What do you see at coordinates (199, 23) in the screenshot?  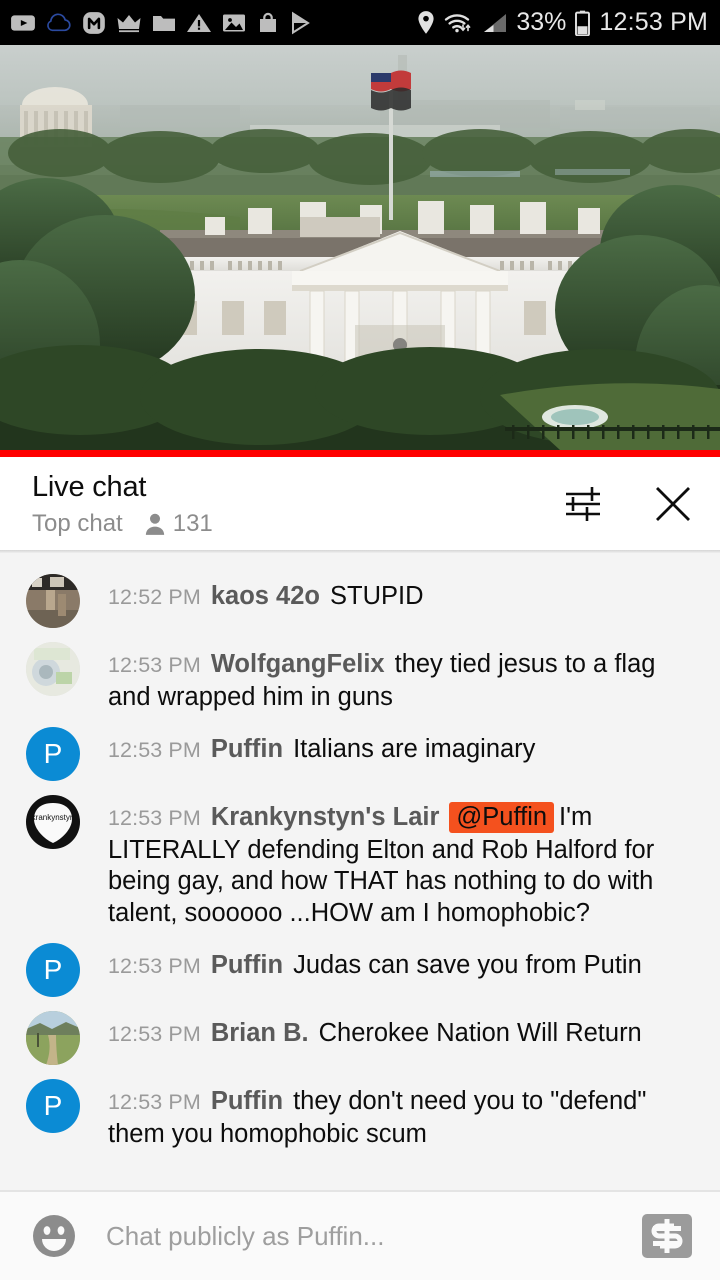 I see `warning-icon` at bounding box center [199, 23].